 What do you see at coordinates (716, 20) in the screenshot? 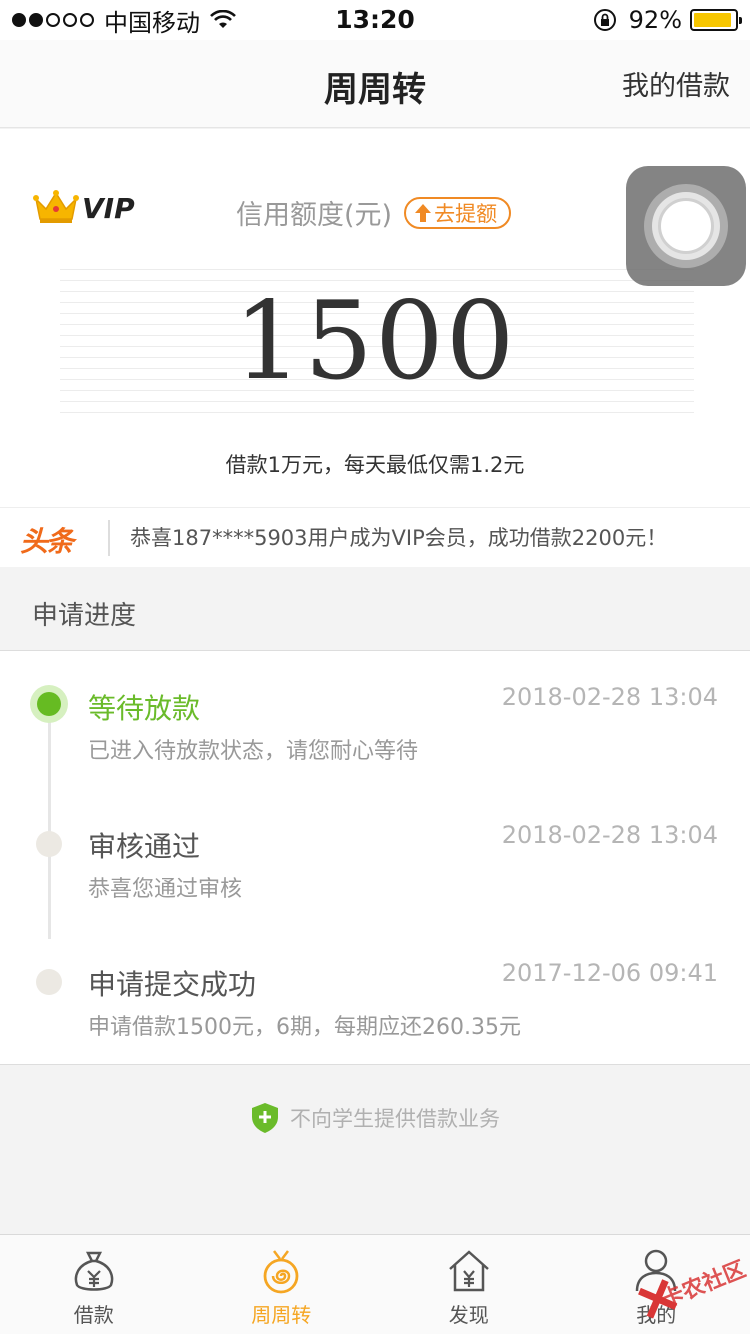
I see `battery-icon` at bounding box center [716, 20].